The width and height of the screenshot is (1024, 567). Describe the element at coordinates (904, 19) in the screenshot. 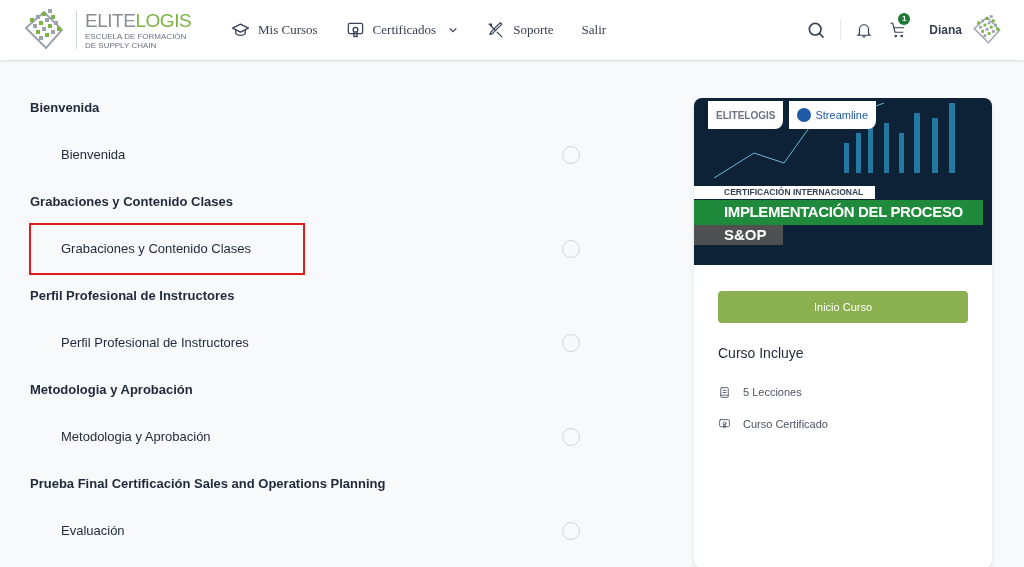

I see `cart-count-badge: 1` at that location.